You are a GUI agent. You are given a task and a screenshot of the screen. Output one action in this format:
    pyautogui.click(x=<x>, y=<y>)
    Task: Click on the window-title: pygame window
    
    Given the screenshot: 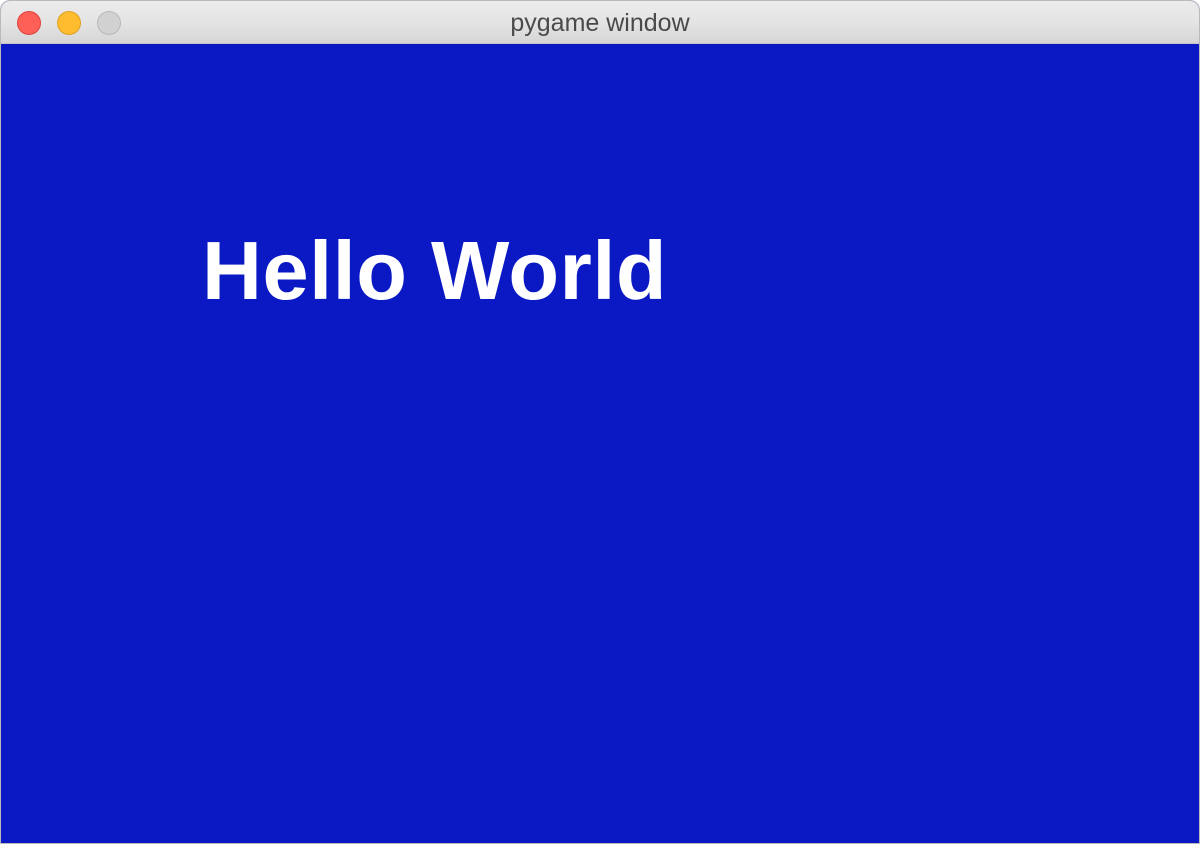 What is the action you would take?
    pyautogui.click(x=600, y=23)
    